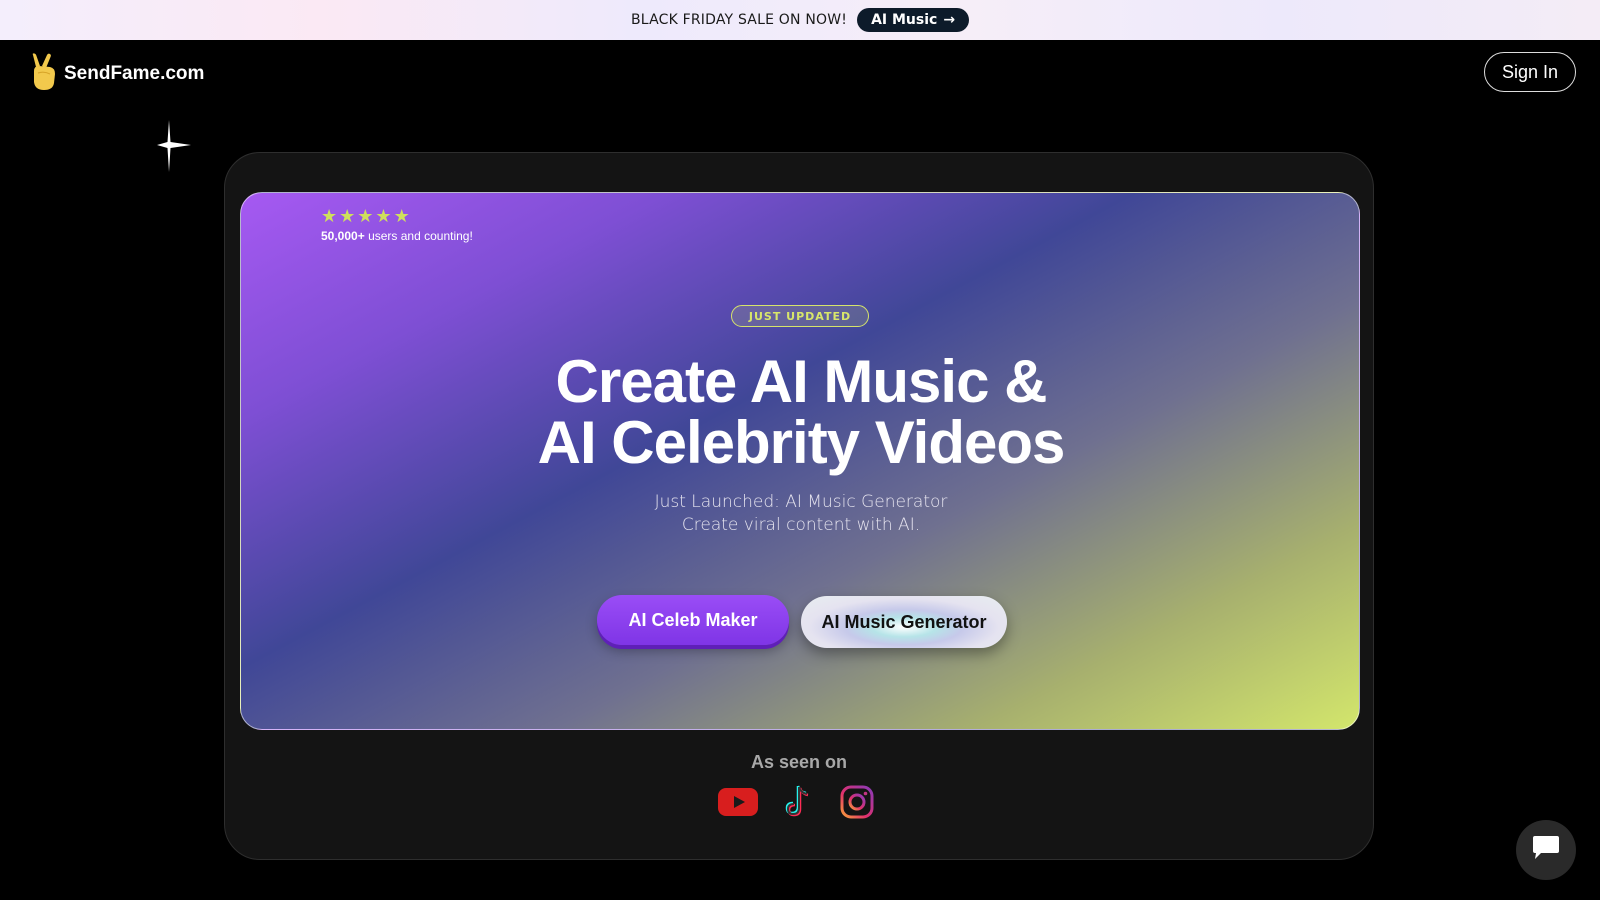  I want to click on social-logos, so click(796, 804).